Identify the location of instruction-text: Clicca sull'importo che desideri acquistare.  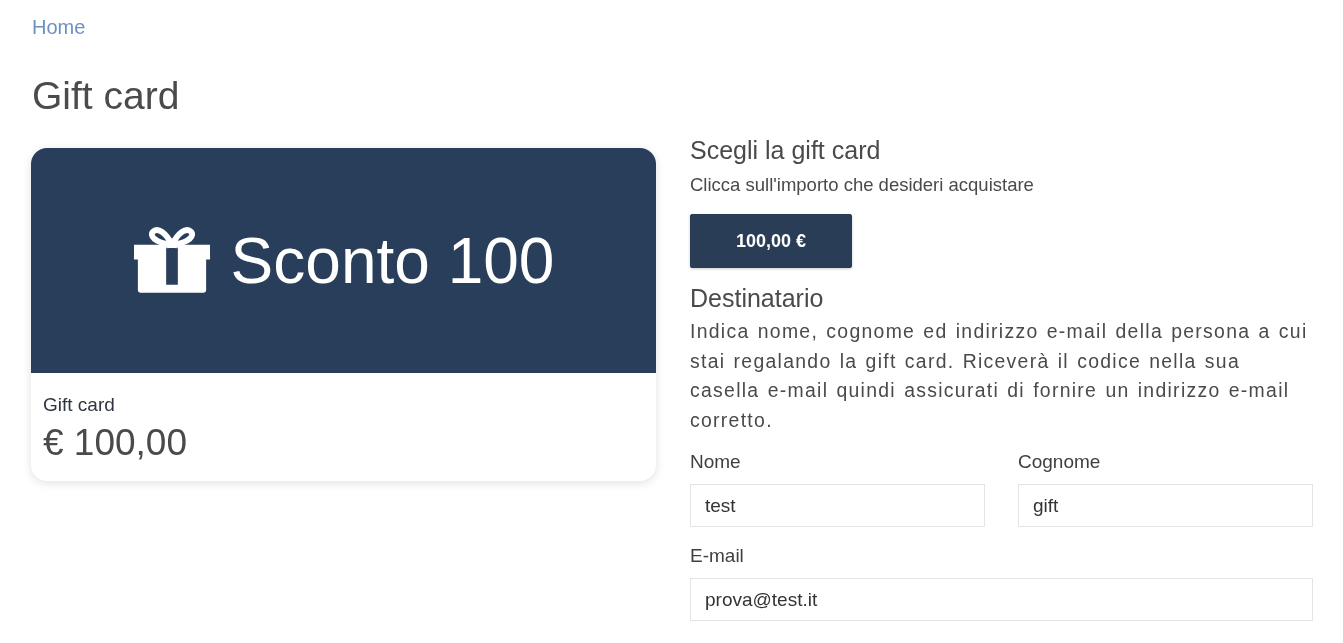
(862, 185).